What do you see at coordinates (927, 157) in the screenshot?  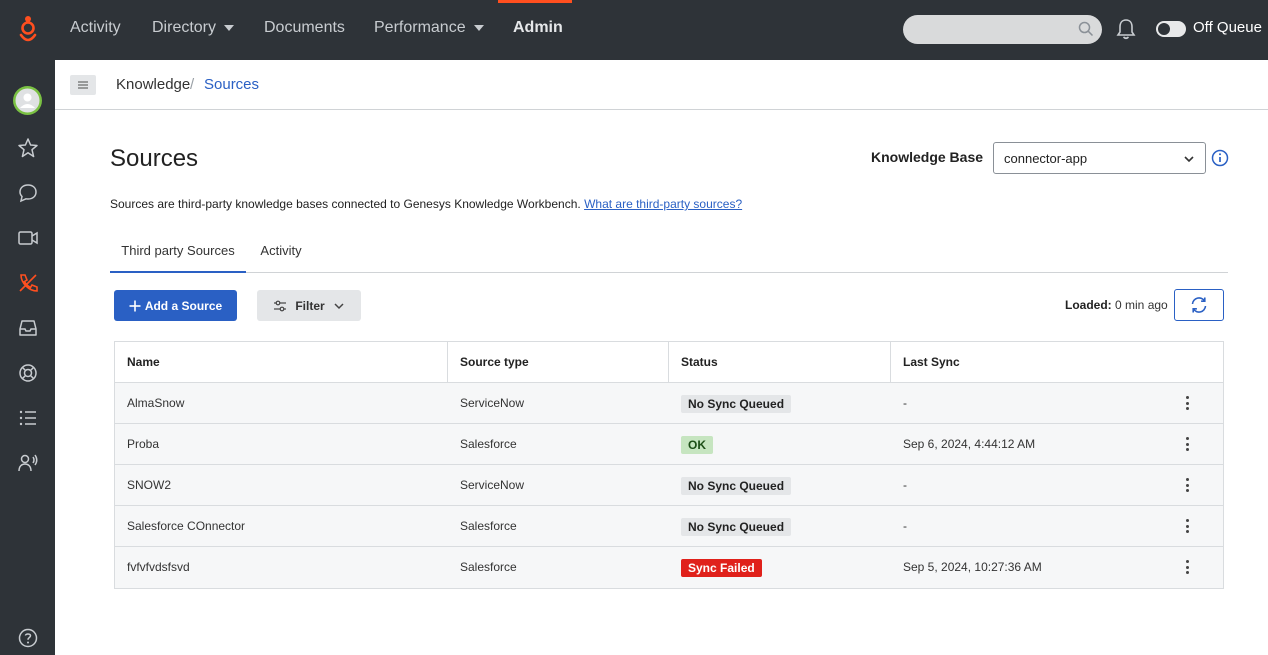 I see `knowledge-base-label: Knowledge Base` at bounding box center [927, 157].